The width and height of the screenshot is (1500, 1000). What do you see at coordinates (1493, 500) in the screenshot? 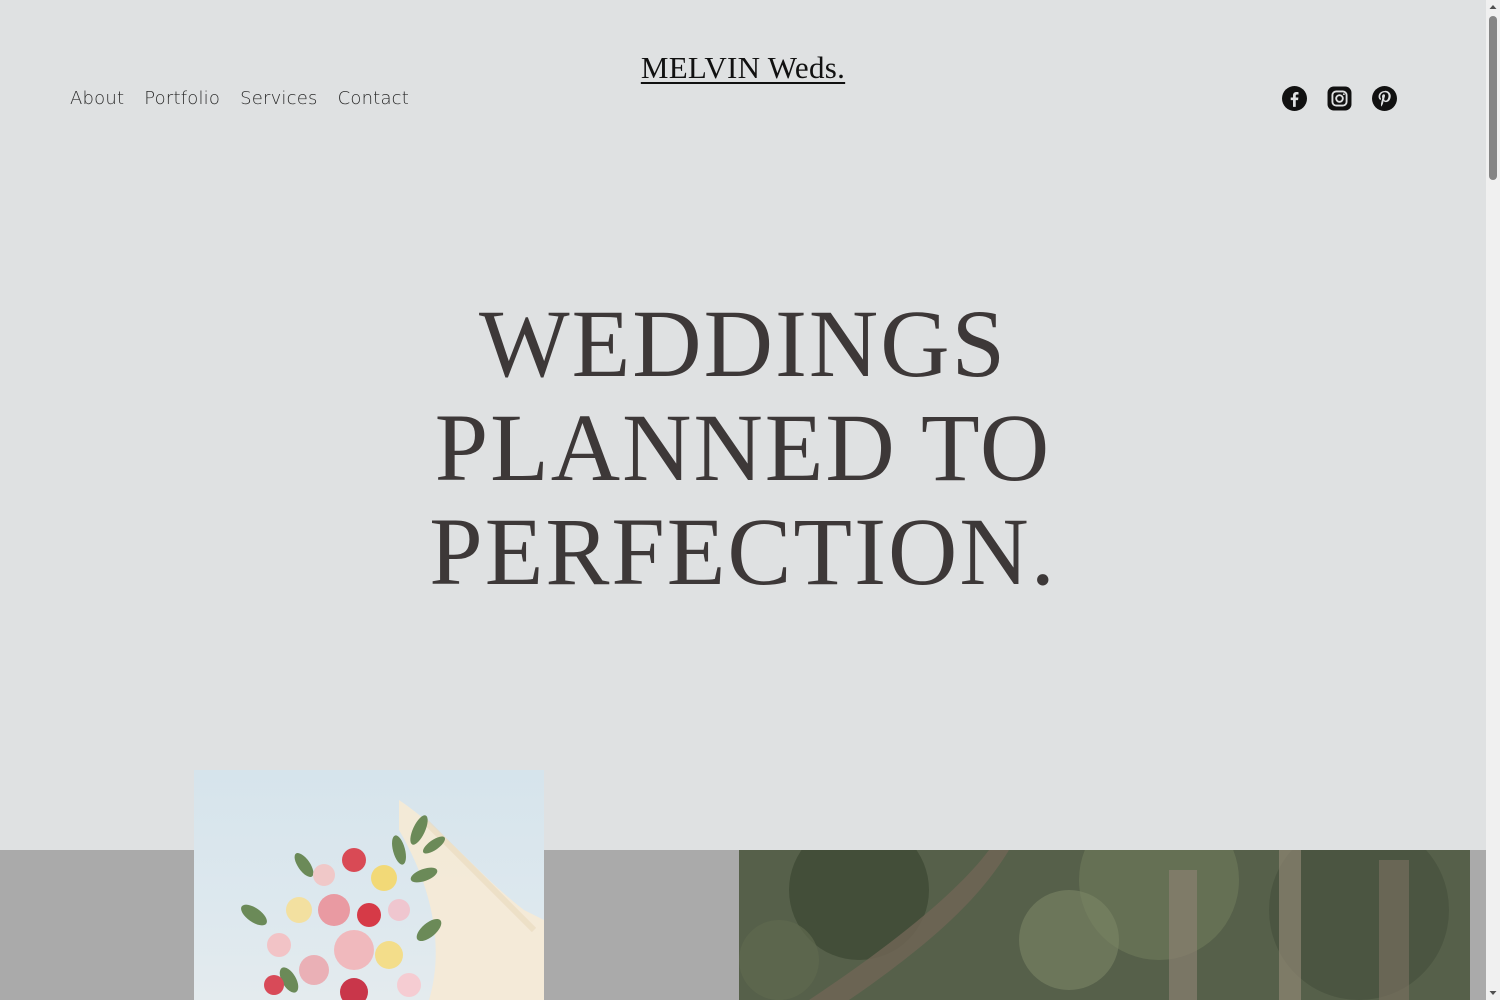
I see `vertical-scrollbar` at bounding box center [1493, 500].